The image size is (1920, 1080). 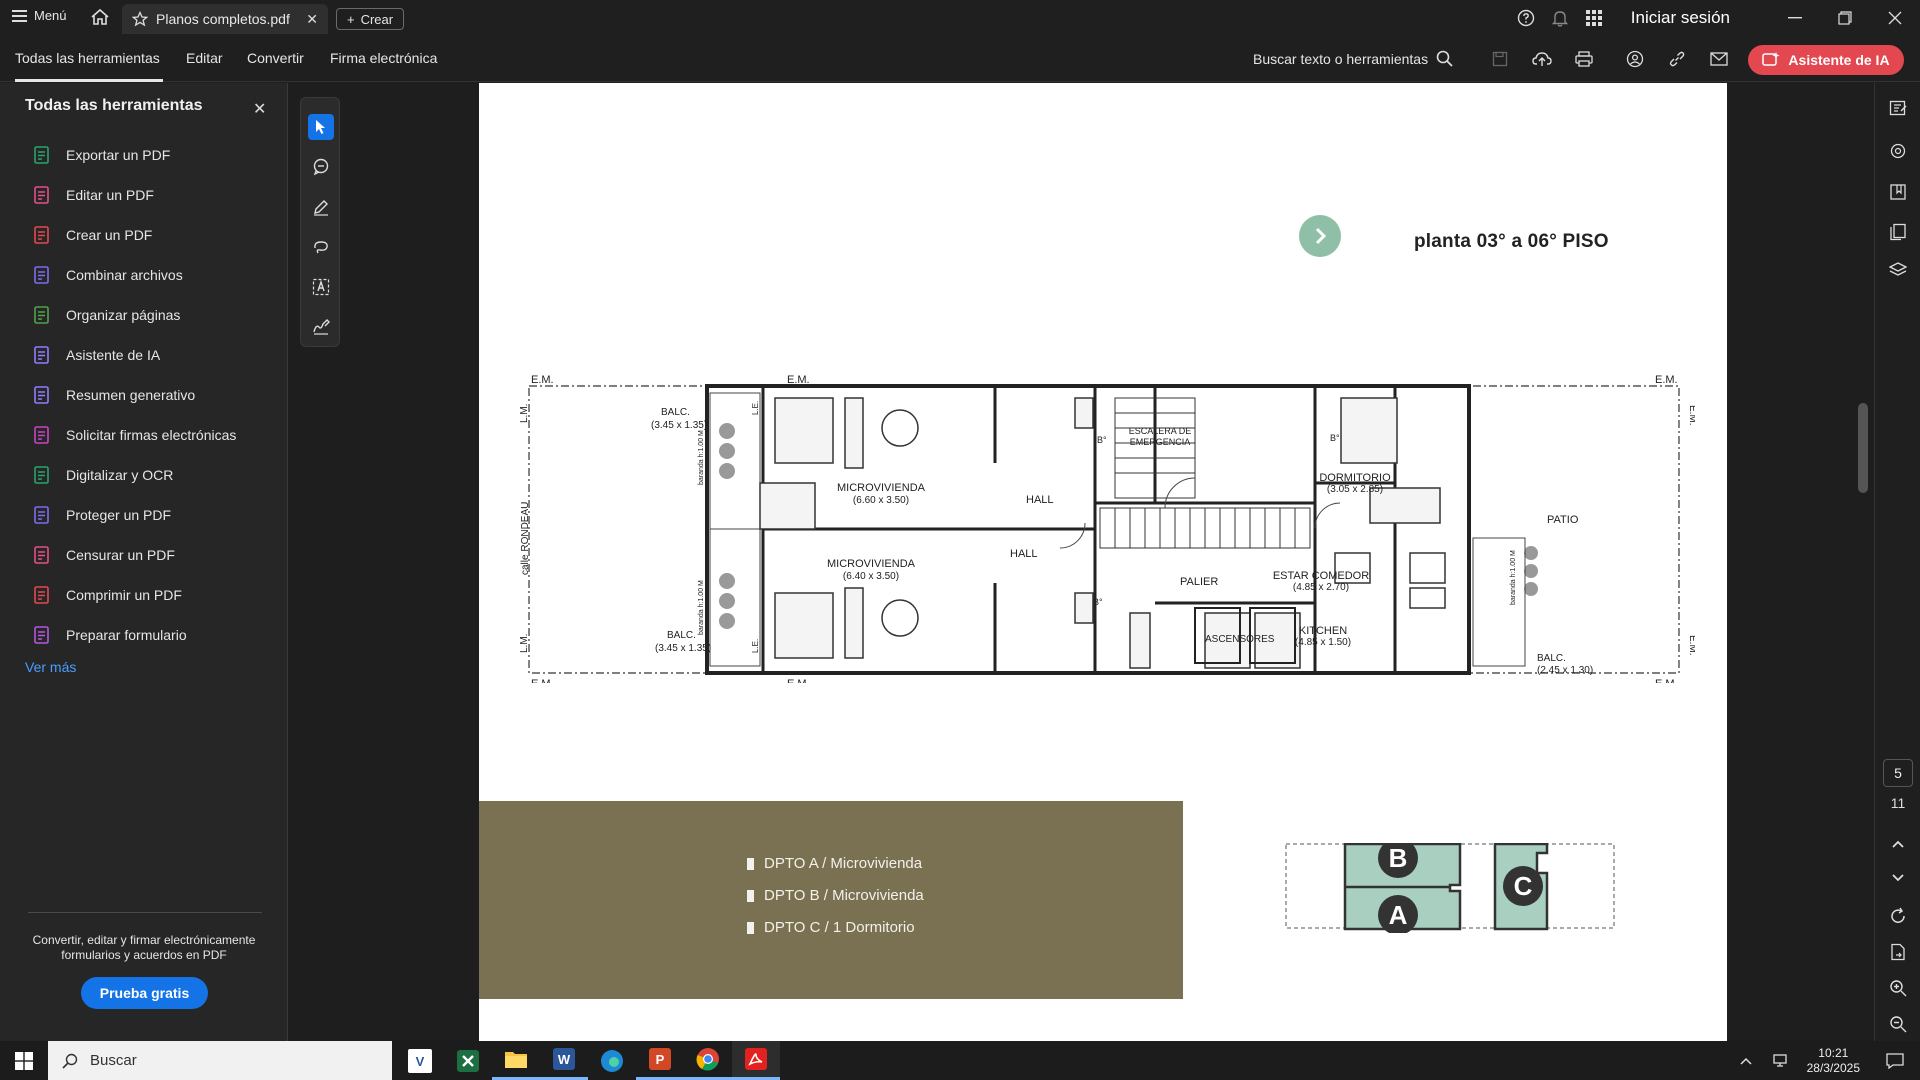 What do you see at coordinates (50, 667) in the screenshot?
I see `see-more-link: Ver más` at bounding box center [50, 667].